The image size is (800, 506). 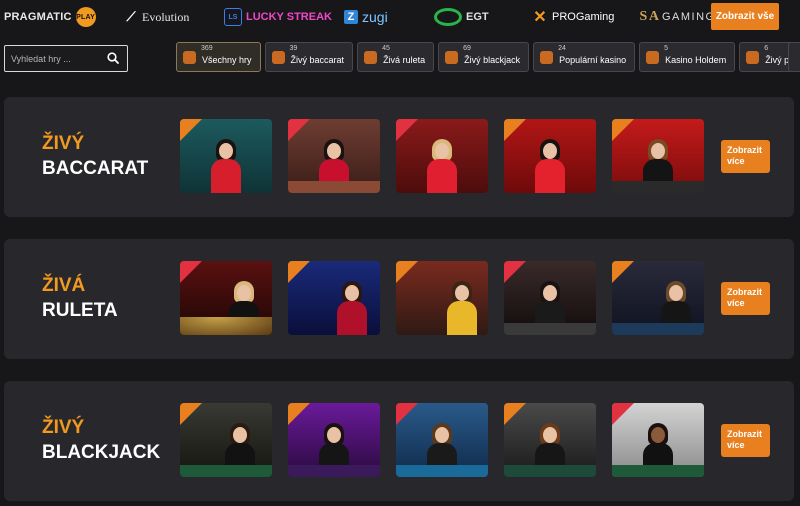 I want to click on blackjack-icon, so click(x=452, y=57).